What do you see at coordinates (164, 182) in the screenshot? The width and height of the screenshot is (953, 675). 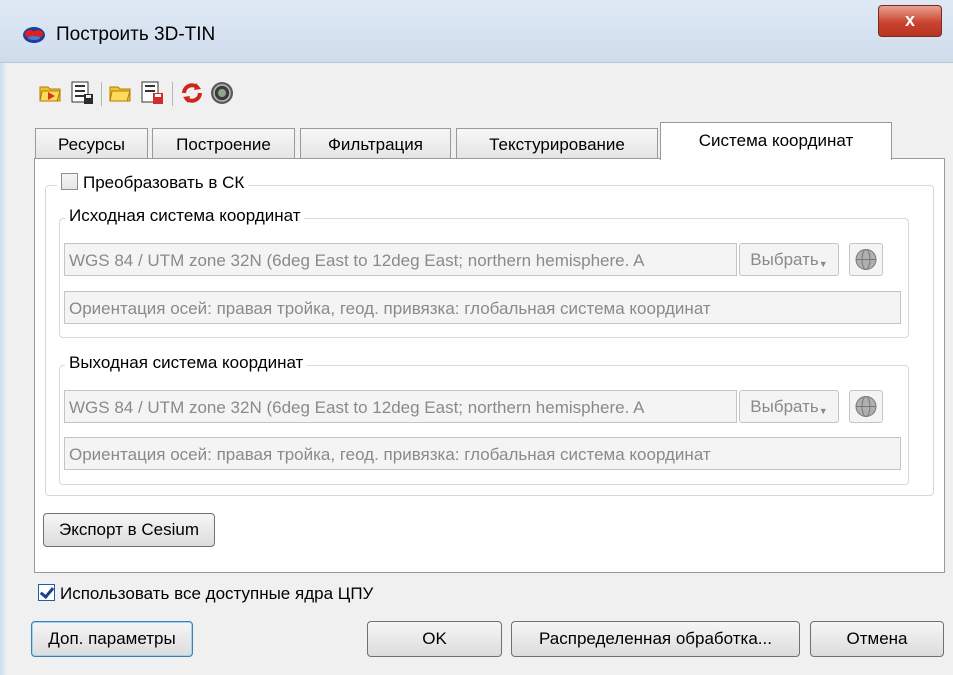 I see `convert-label: Преобразовать в СК` at bounding box center [164, 182].